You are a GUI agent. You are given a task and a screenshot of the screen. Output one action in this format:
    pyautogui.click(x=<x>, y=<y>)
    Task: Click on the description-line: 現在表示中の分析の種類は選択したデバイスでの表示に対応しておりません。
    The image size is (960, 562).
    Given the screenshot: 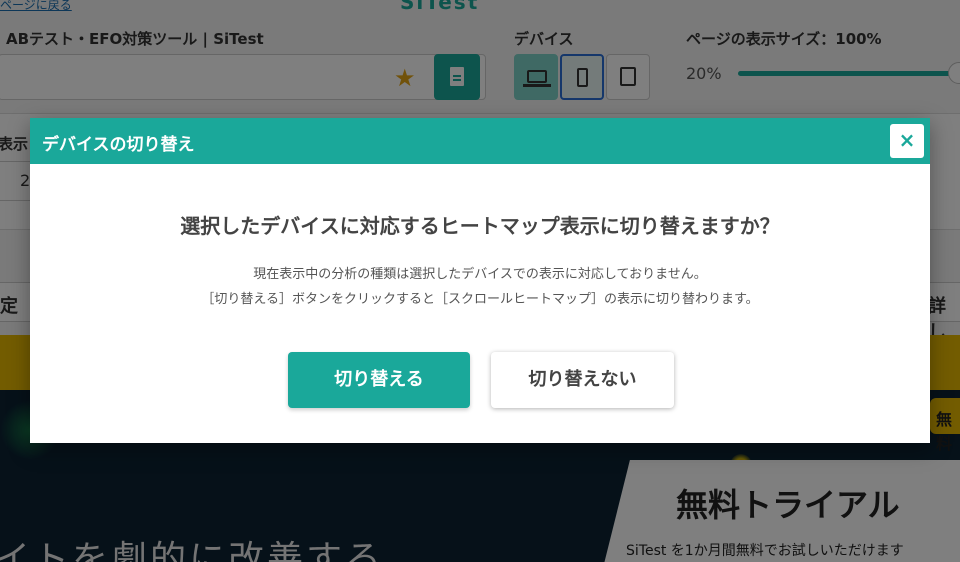 What is the action you would take?
    pyautogui.click(x=480, y=274)
    